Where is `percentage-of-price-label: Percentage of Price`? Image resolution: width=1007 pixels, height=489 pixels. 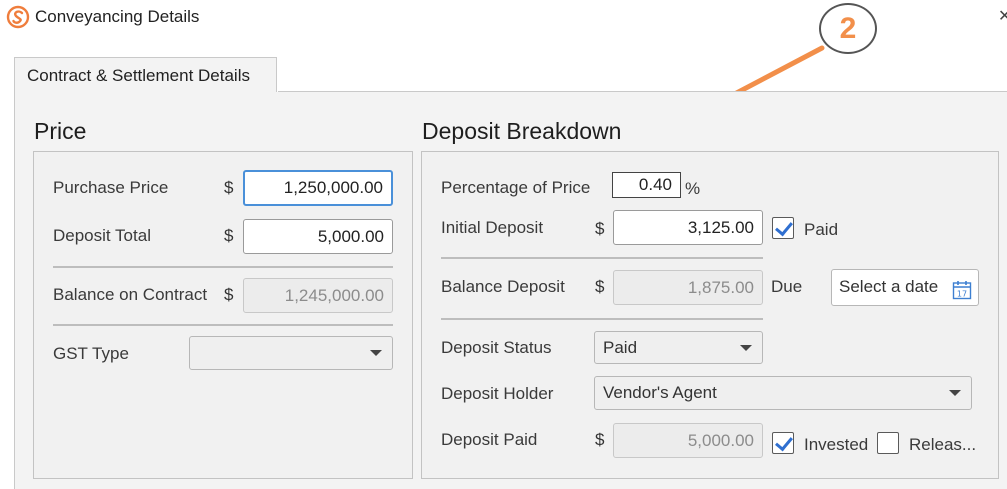
percentage-of-price-label: Percentage of Price is located at coordinates (516, 187).